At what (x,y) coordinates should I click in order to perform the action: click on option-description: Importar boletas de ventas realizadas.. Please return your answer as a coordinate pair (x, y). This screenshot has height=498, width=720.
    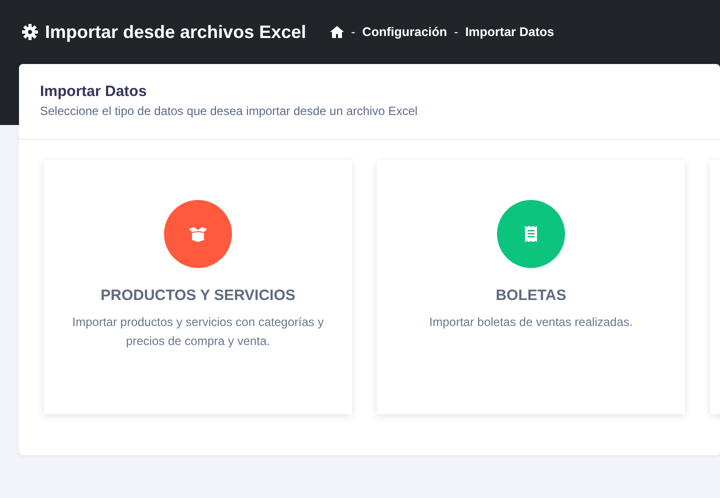
    Looking at the image, I should click on (531, 322).